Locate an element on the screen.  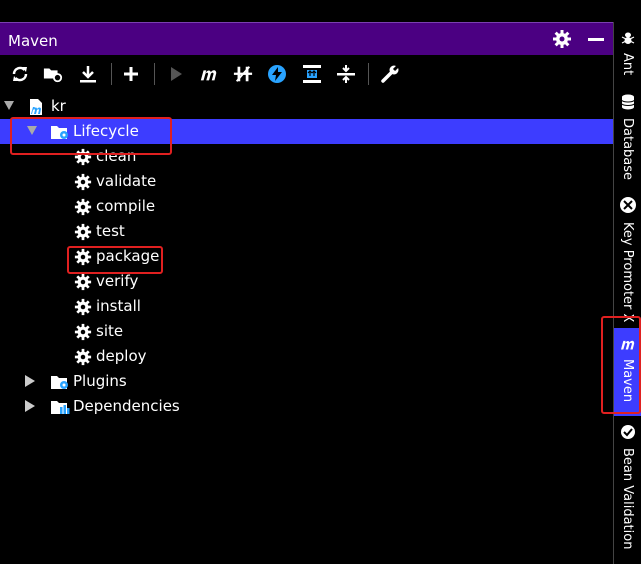
key-promoter-icon is located at coordinates (628, 207).